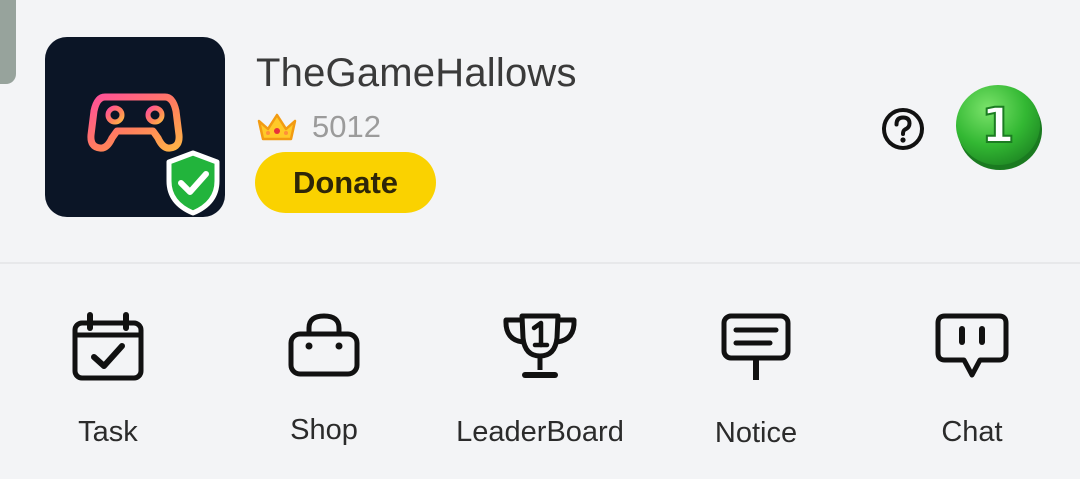  What do you see at coordinates (193, 183) in the screenshot?
I see `shield-check-icon` at bounding box center [193, 183].